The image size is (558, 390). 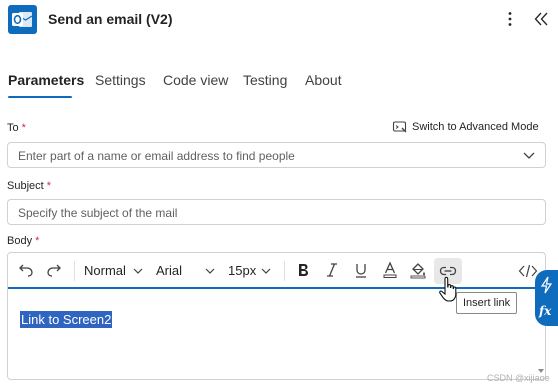 I want to click on editor-toolbar: Normal Arial 15px, so click(x=276, y=271).